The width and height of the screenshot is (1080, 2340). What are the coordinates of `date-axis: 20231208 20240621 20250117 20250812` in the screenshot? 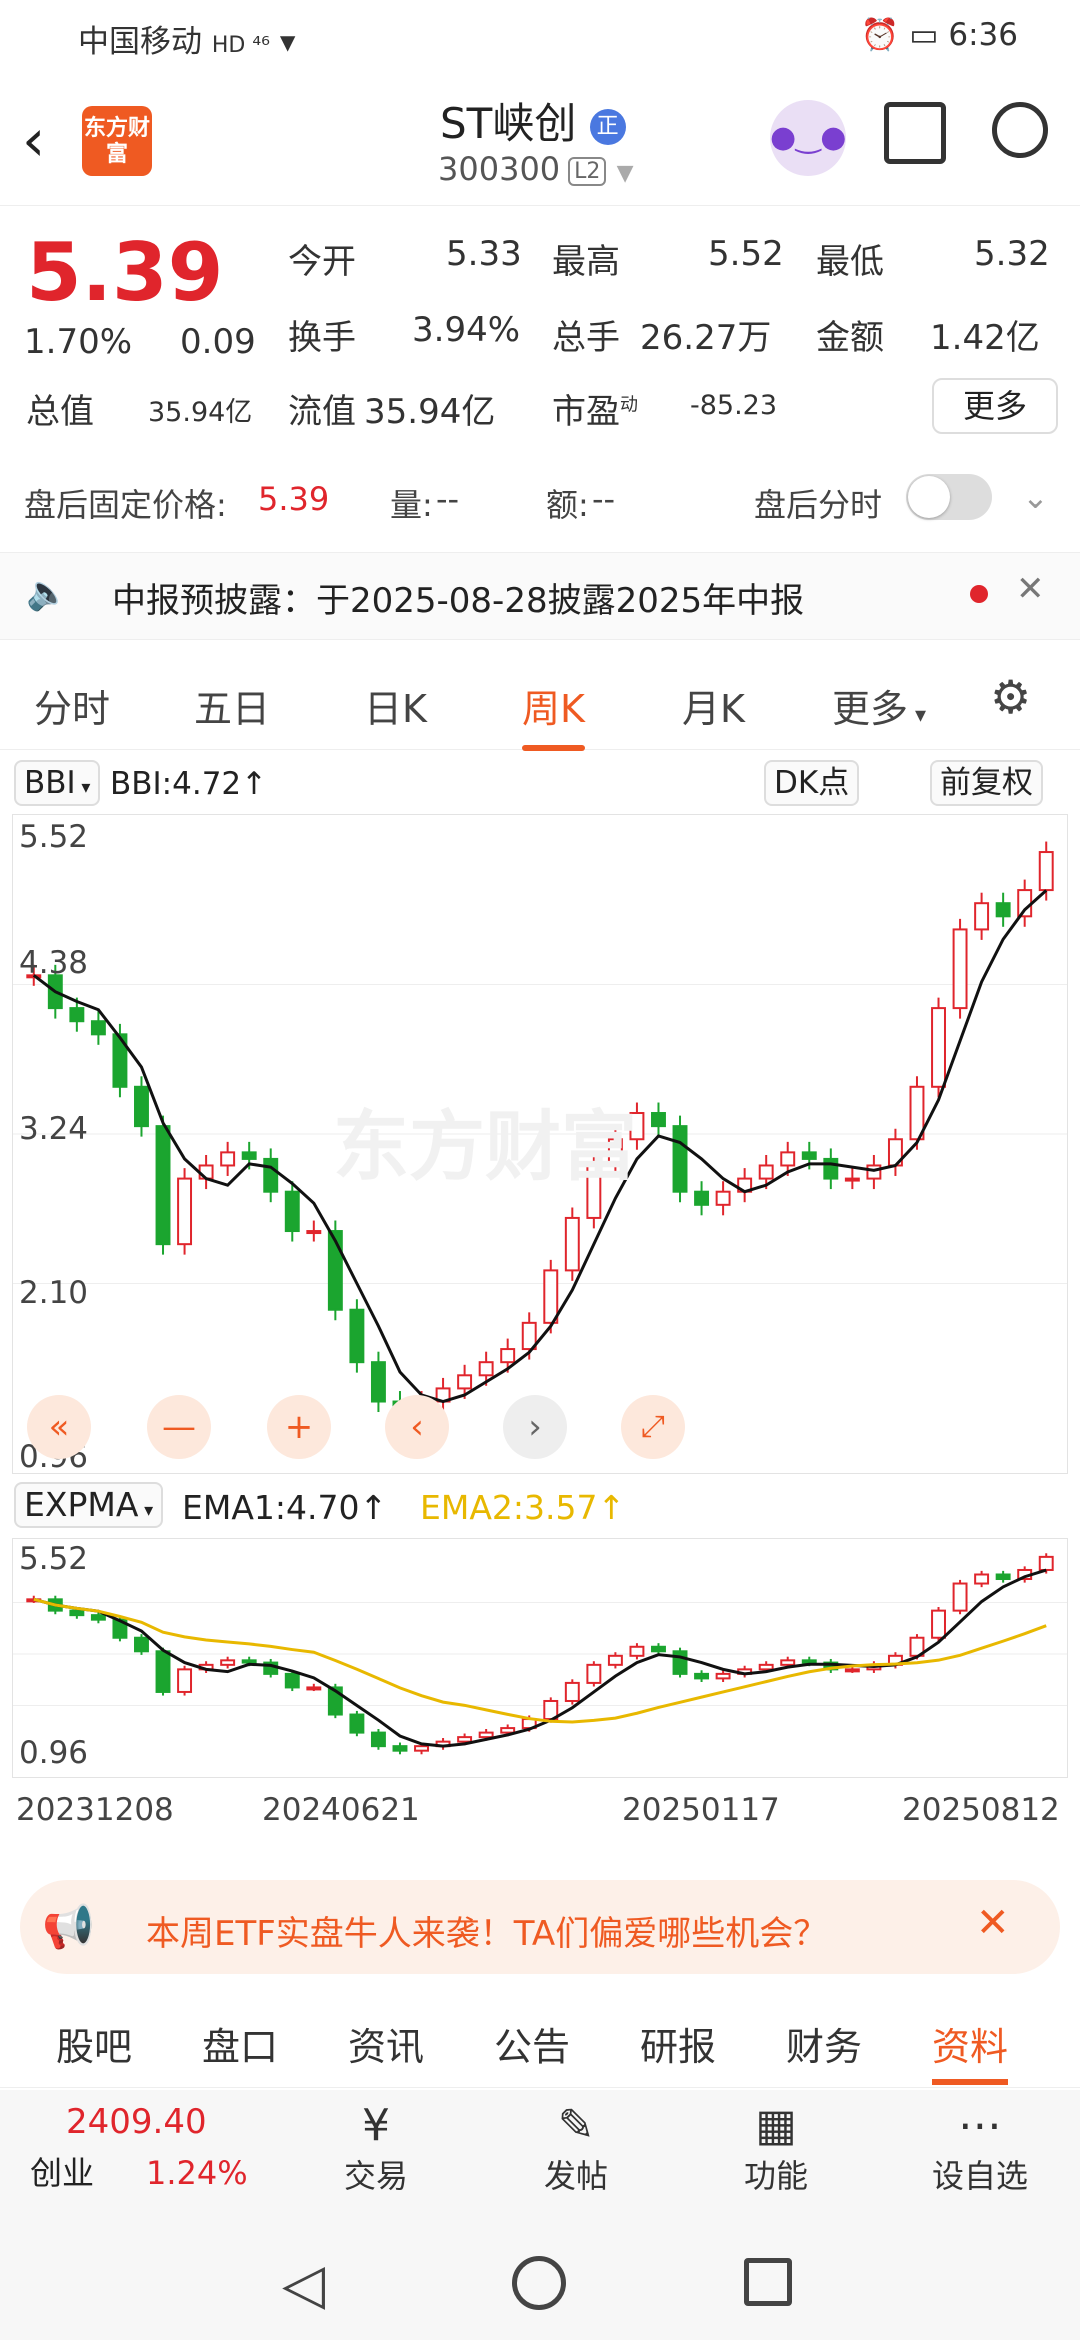 It's located at (540, 1812).